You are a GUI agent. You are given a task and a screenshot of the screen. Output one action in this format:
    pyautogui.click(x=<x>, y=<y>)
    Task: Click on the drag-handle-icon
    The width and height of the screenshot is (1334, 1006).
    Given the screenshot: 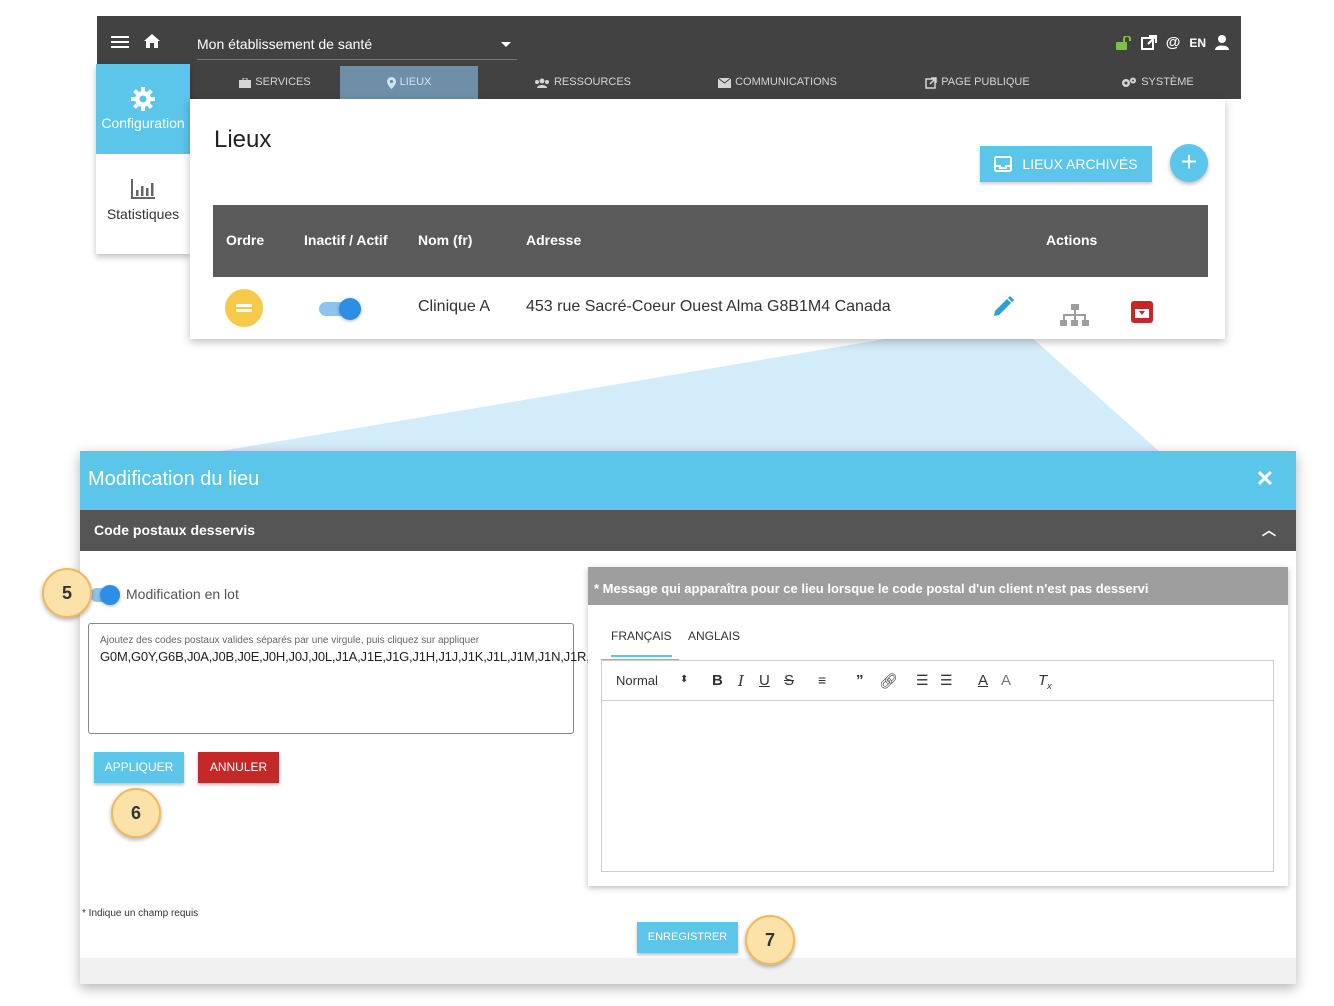 What is the action you would take?
    pyautogui.click(x=244, y=308)
    